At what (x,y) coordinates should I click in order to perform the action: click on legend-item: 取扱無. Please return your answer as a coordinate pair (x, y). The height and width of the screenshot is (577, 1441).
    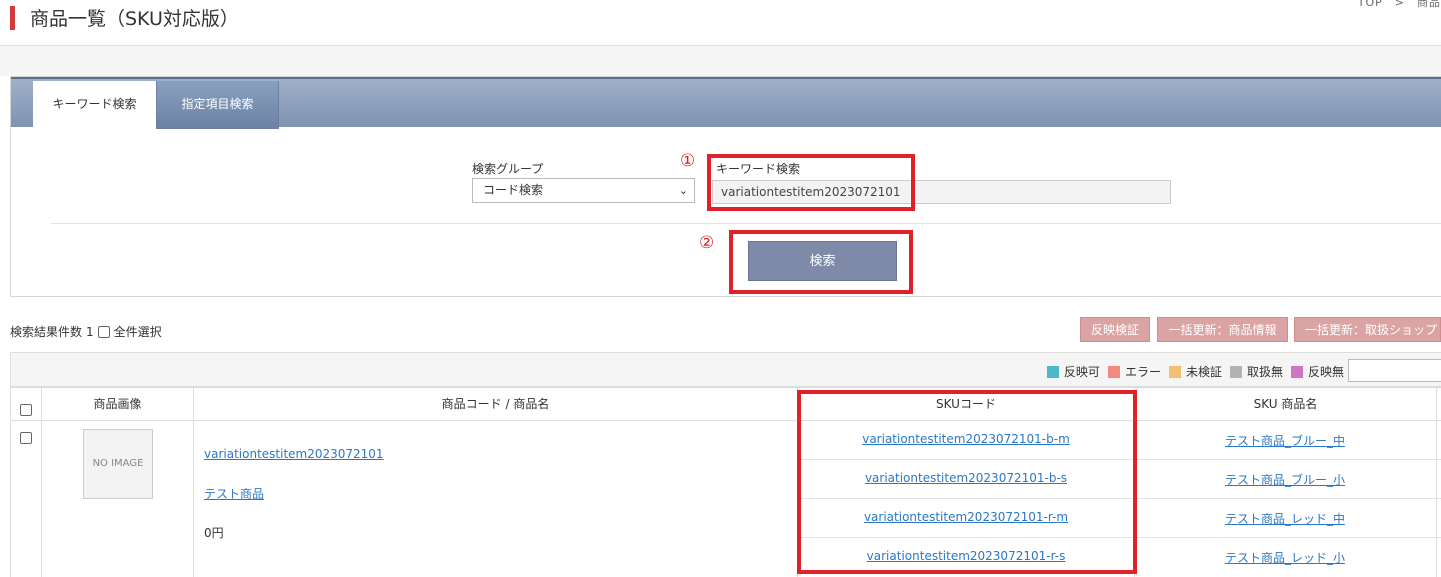
    Looking at the image, I should click on (1256, 371).